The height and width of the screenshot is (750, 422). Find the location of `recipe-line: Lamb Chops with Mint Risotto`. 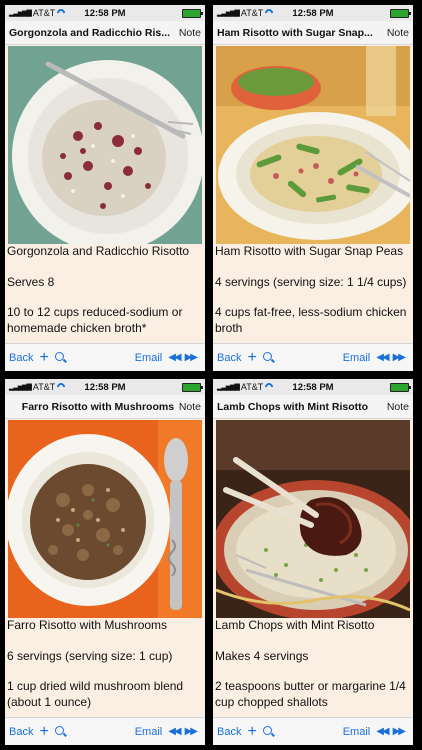

recipe-line: Lamb Chops with Mint Risotto is located at coordinates (295, 625).